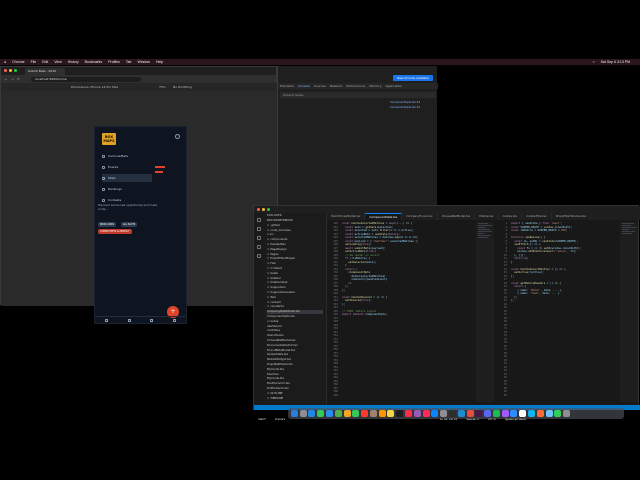 The height and width of the screenshot is (480, 640). I want to click on facetime-icon, so click(356, 413).